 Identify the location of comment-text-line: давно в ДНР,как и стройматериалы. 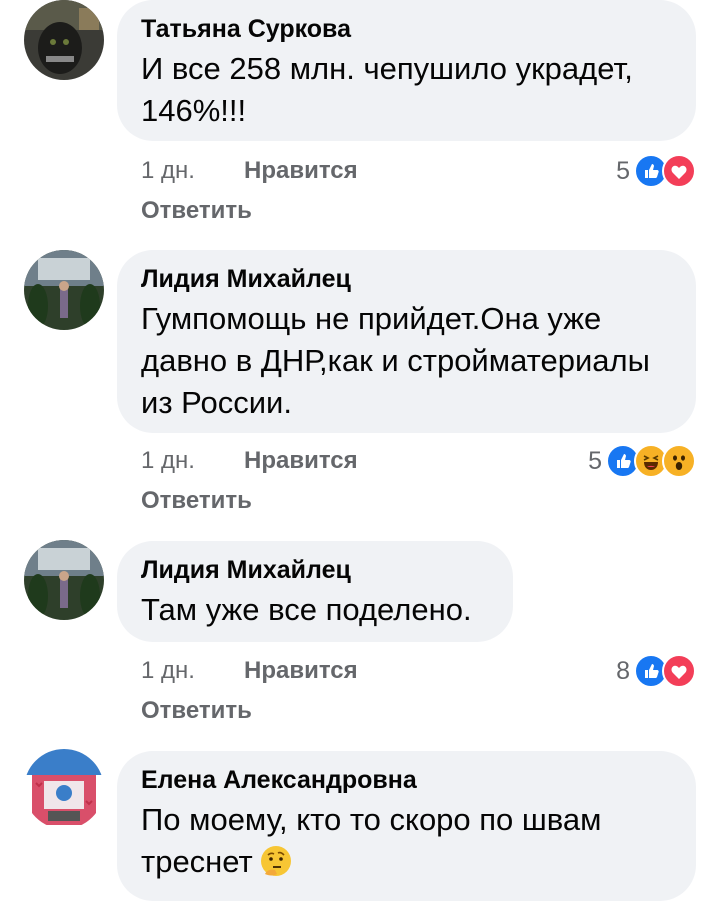
(395, 360).